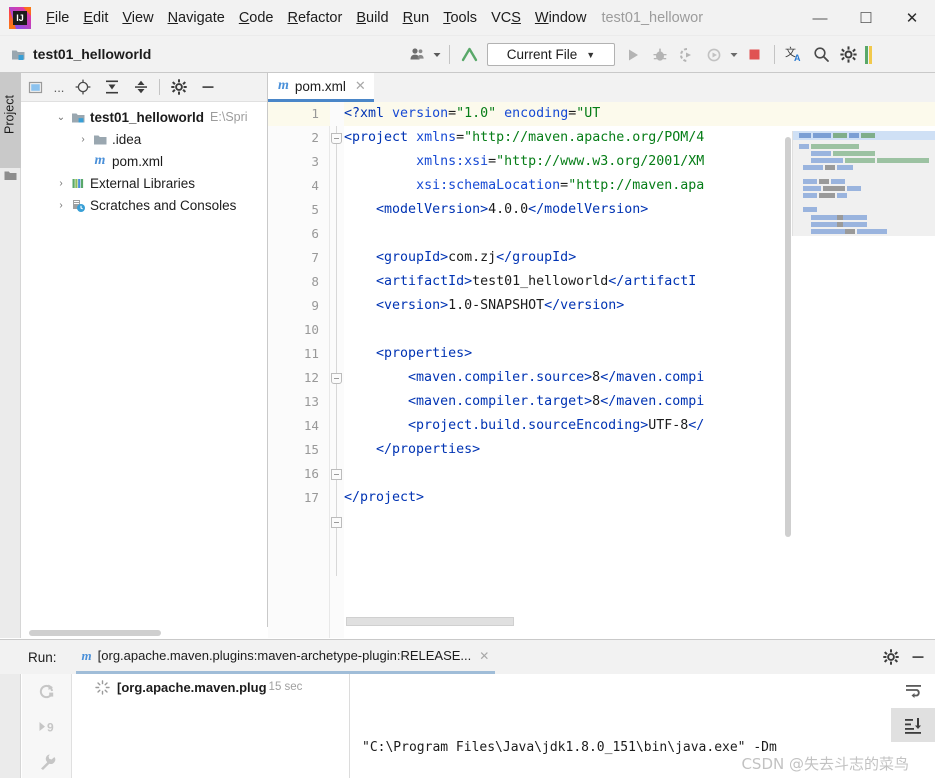 This screenshot has height=778, width=935. What do you see at coordinates (256, 18) in the screenshot?
I see `menu-item-code: Code` at bounding box center [256, 18].